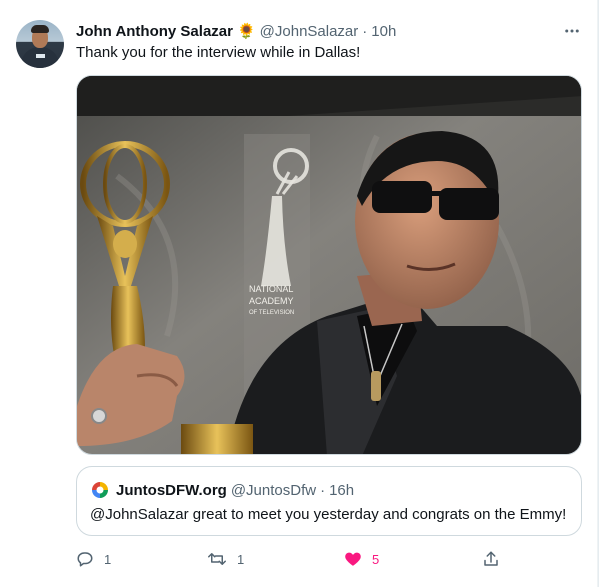 This screenshot has height=587, width=612. I want to click on retweet-button: 1, so click(225, 559).